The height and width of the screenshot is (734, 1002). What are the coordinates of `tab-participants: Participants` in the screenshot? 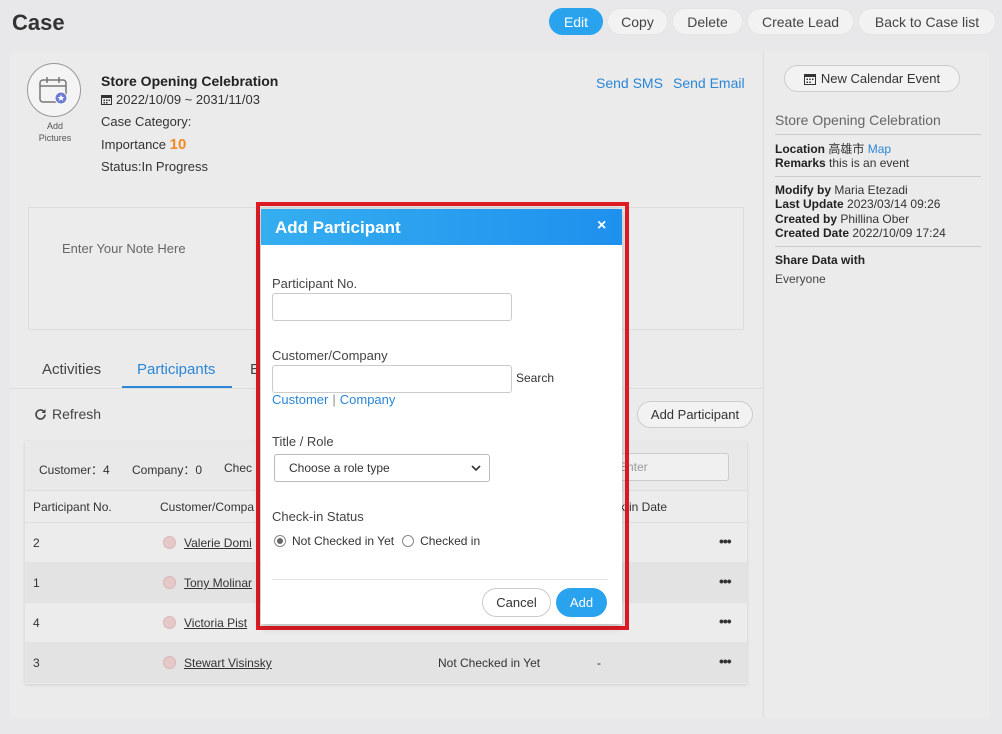 It's located at (176, 369).